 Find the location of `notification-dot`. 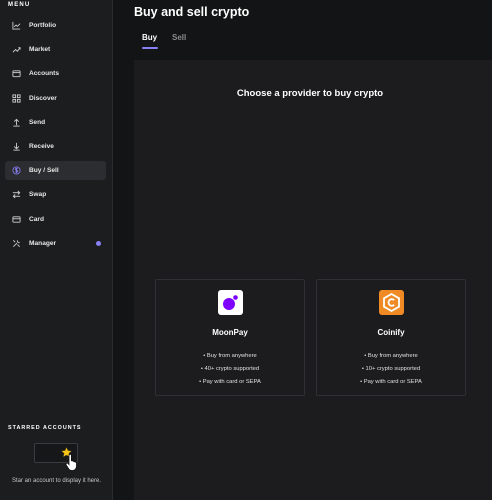

notification-dot is located at coordinates (98, 243).